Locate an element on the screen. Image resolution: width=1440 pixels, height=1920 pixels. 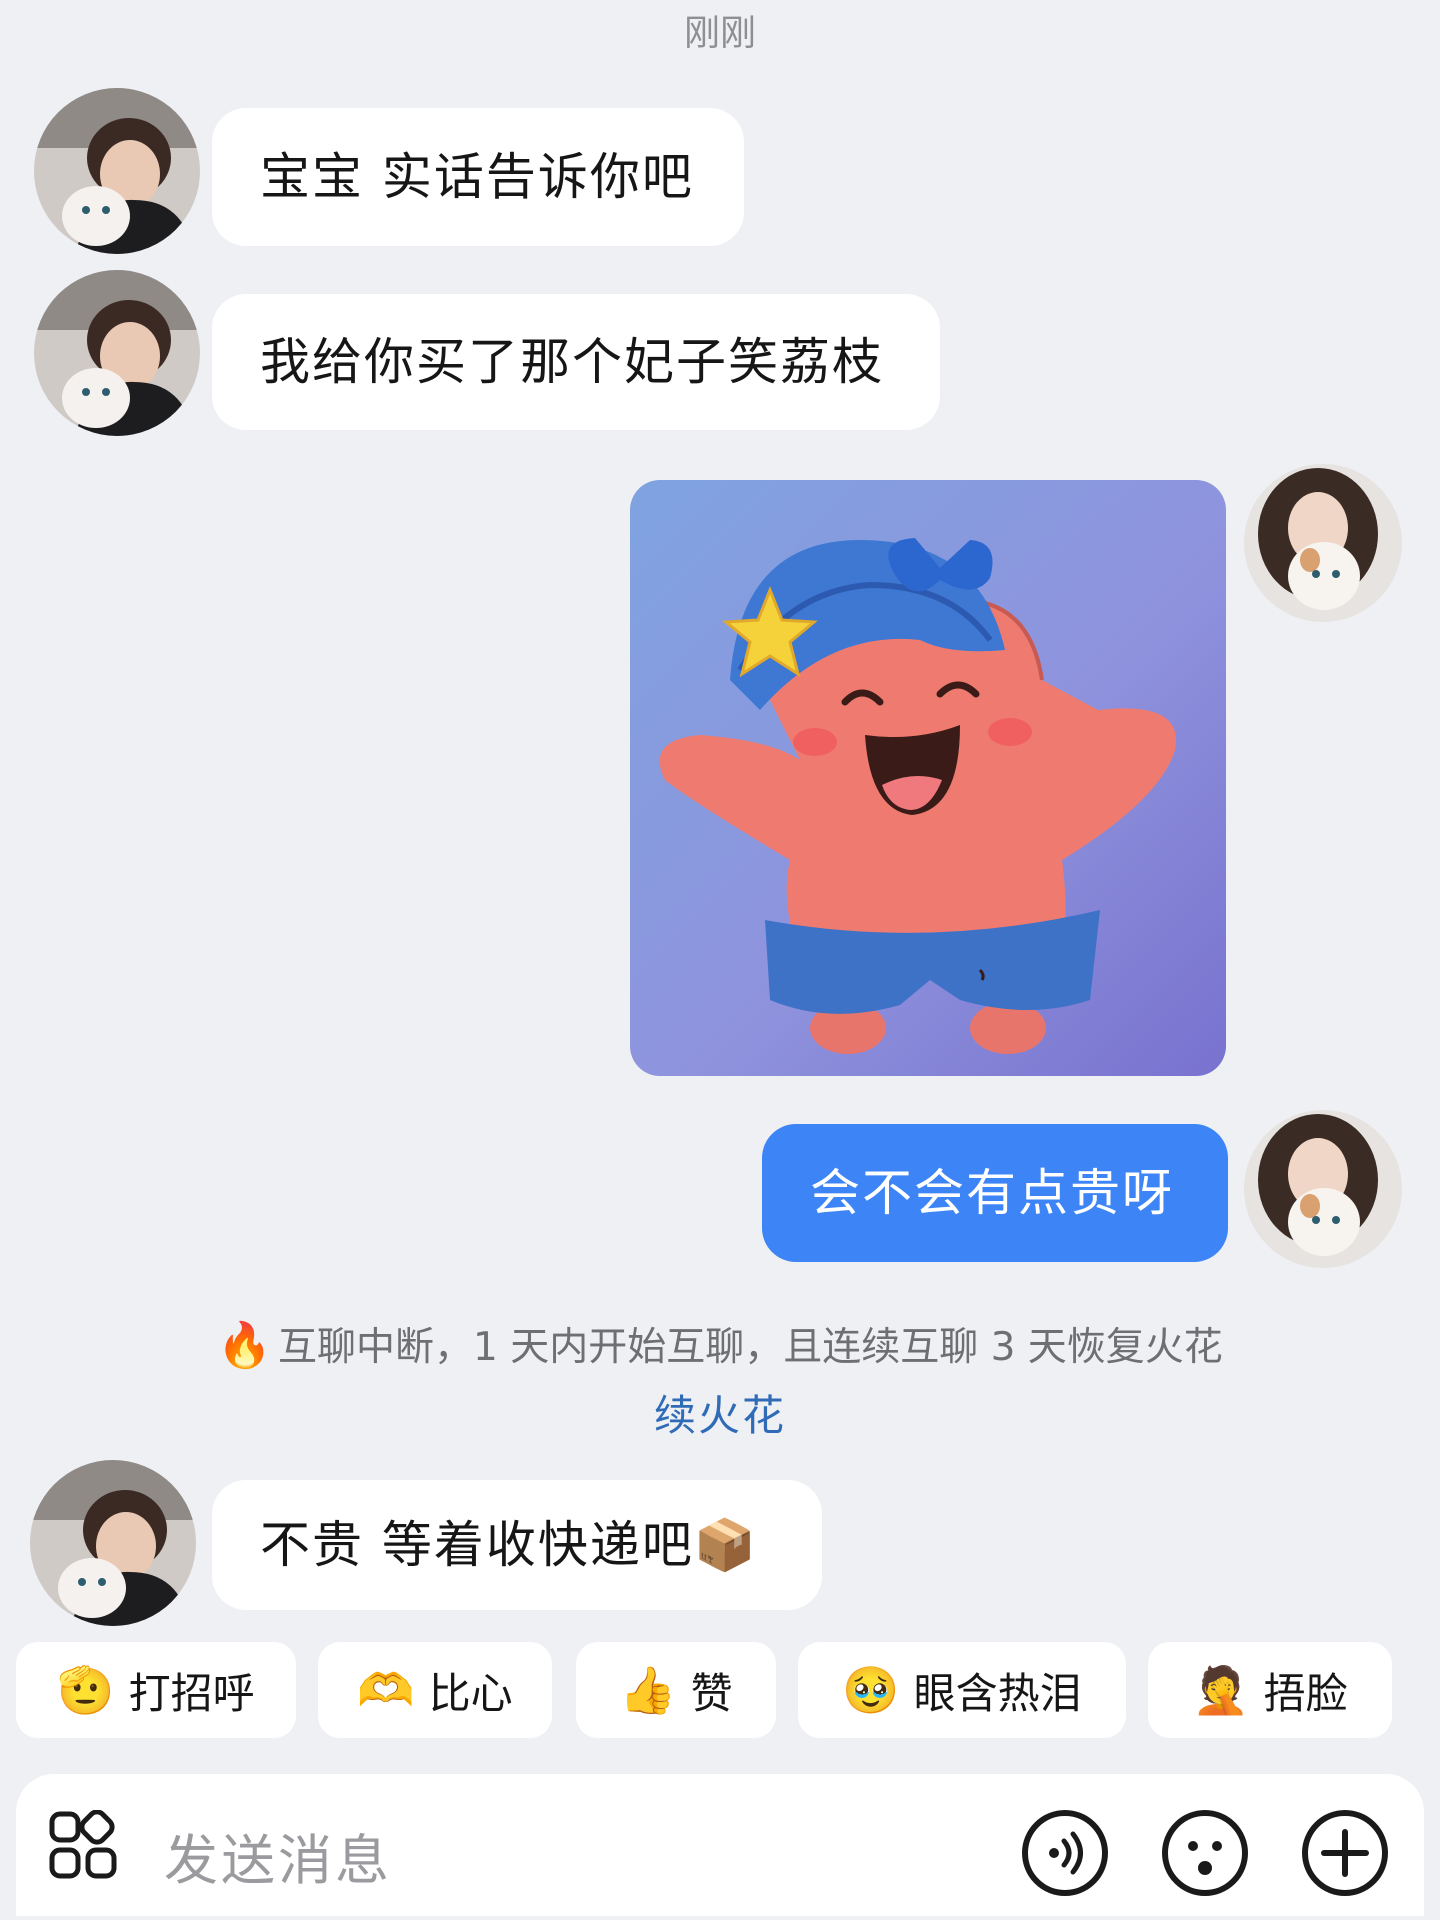
plus-icon is located at coordinates (1345, 1853).